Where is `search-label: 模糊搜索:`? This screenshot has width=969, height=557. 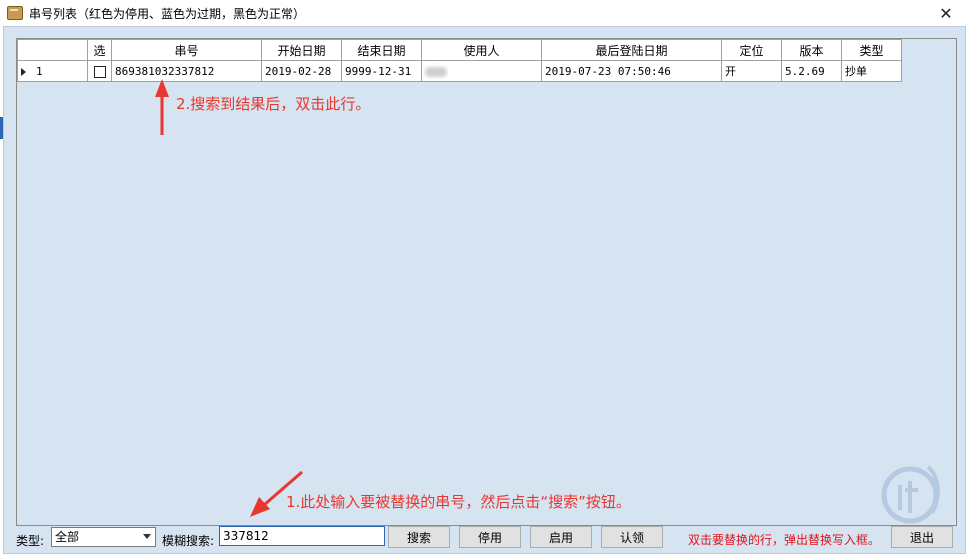
search-label: 模糊搜索: is located at coordinates (188, 541).